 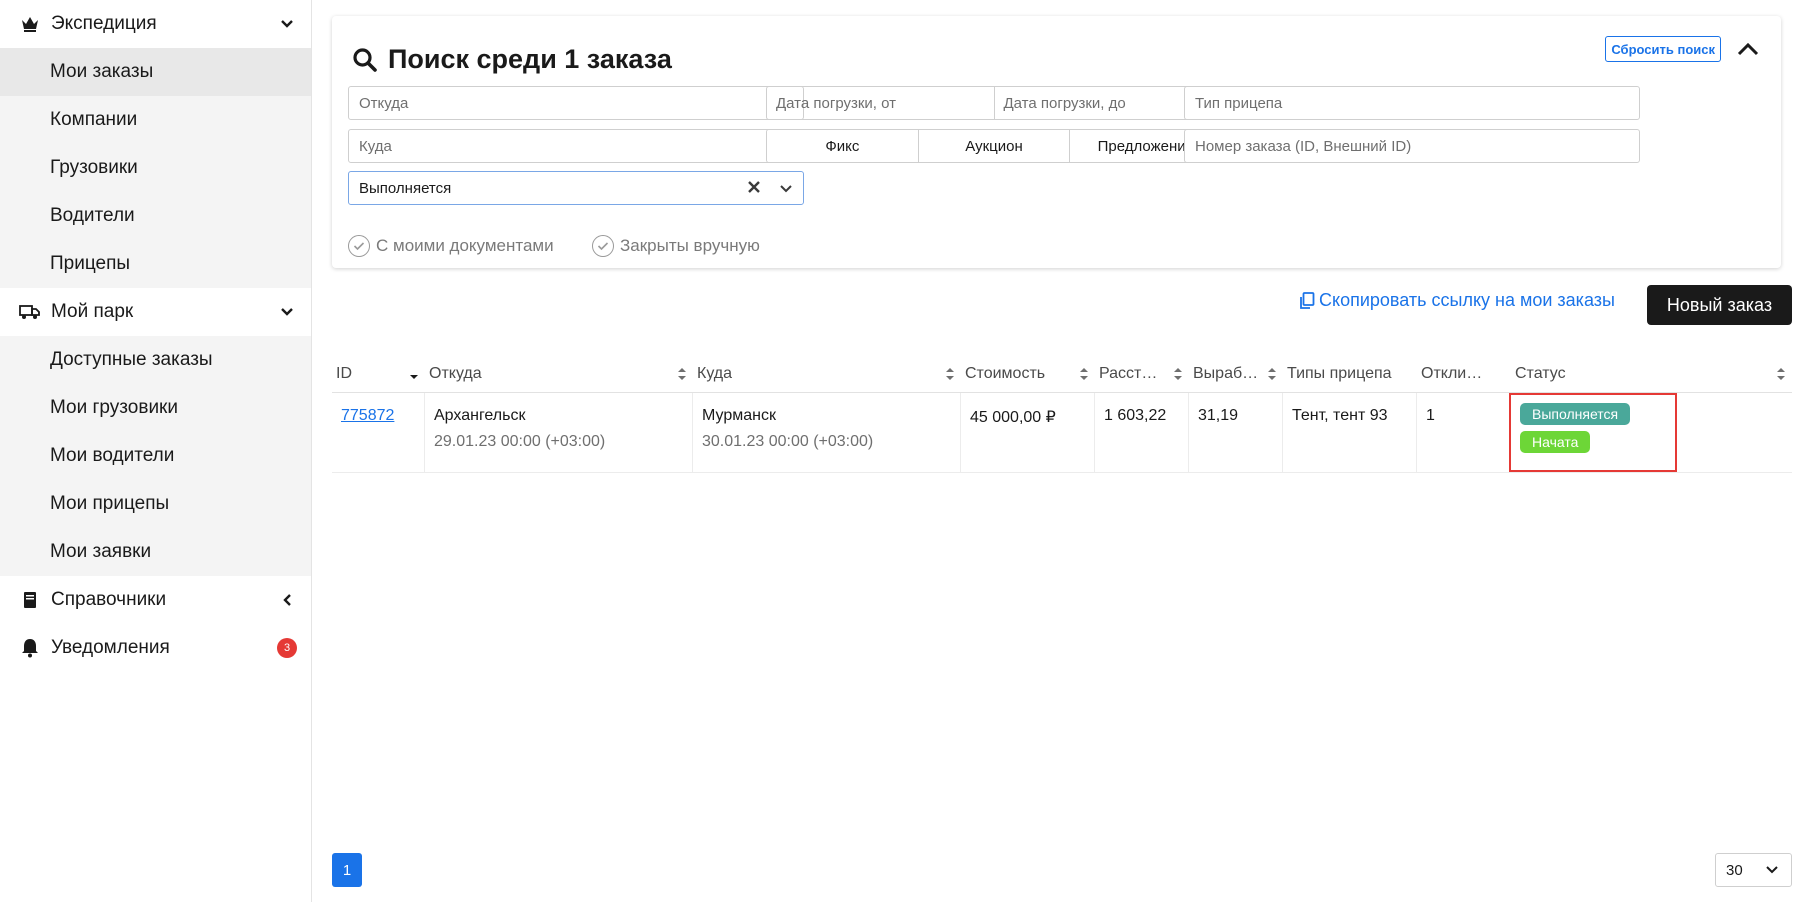 I want to click on cell-from: Архангельск 29.01.23 00:00 (+03:00), so click(x=559, y=432).